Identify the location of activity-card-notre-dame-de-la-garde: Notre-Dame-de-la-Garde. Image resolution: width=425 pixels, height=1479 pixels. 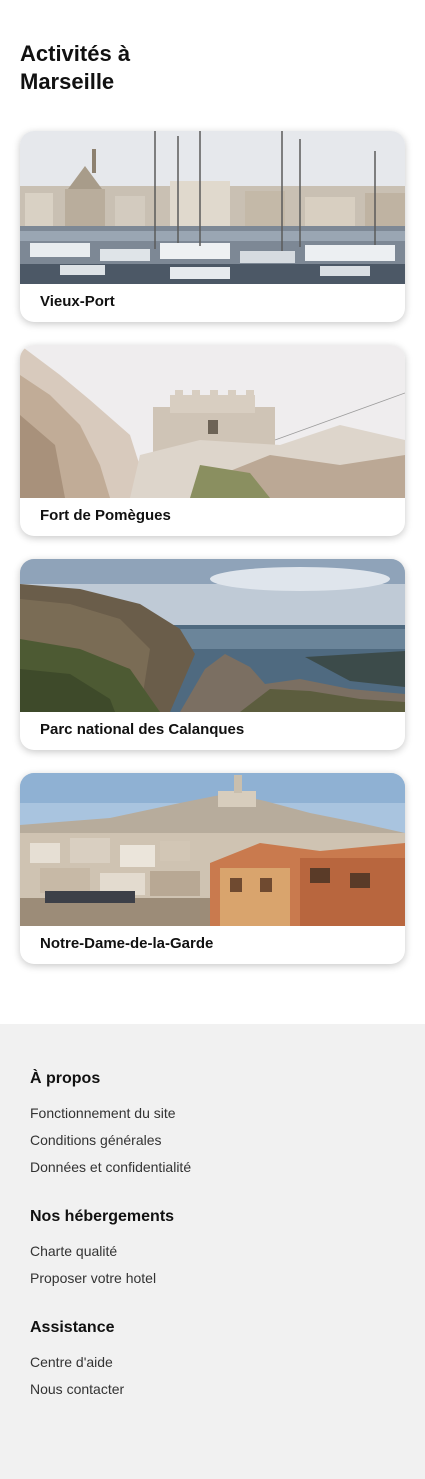
(212, 868).